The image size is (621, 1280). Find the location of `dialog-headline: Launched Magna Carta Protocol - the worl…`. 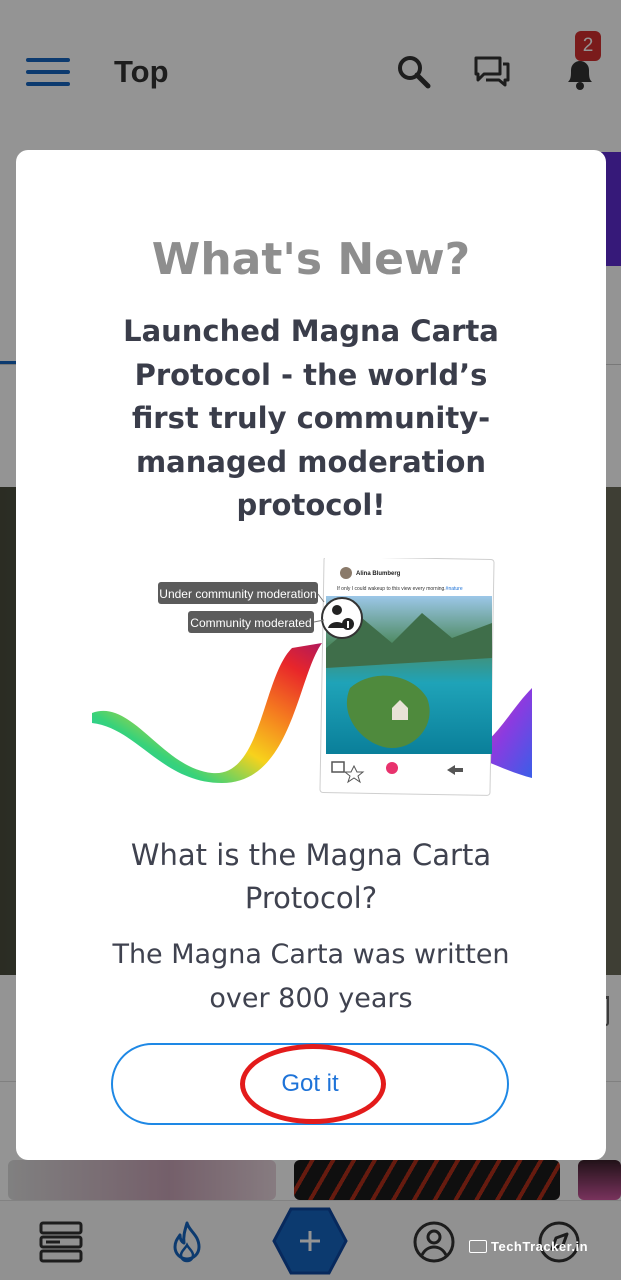

dialog-headline: Launched Magna Carta Protocol - the worl… is located at coordinates (311, 418).